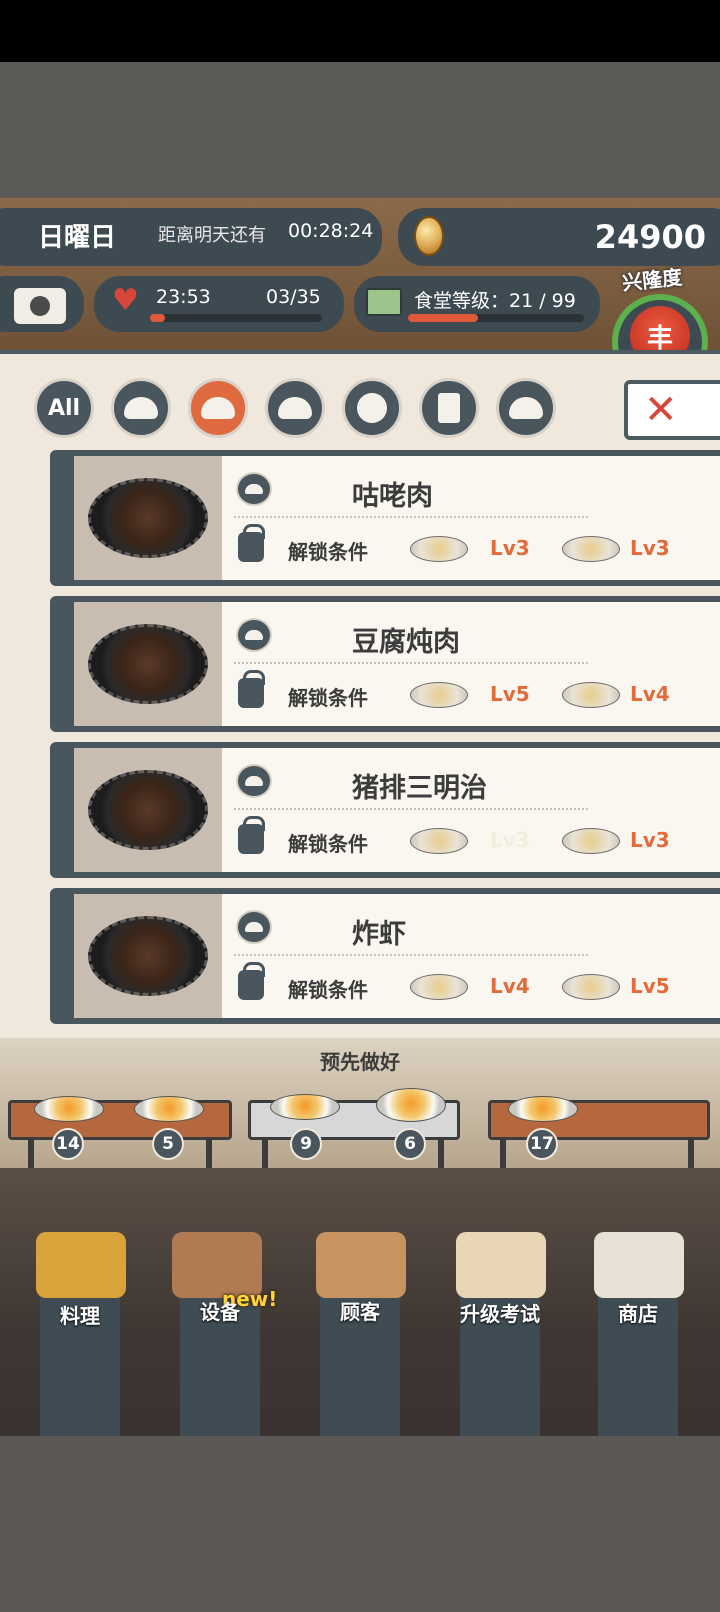  I want to click on prepared-title: 预先做好, so click(360, 1062).